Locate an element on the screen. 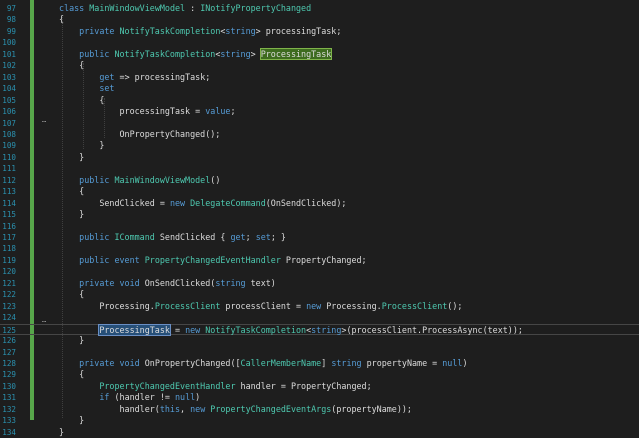 The width and height of the screenshot is (639, 438). code-line: 106 processingTask = value; is located at coordinates (319, 112).